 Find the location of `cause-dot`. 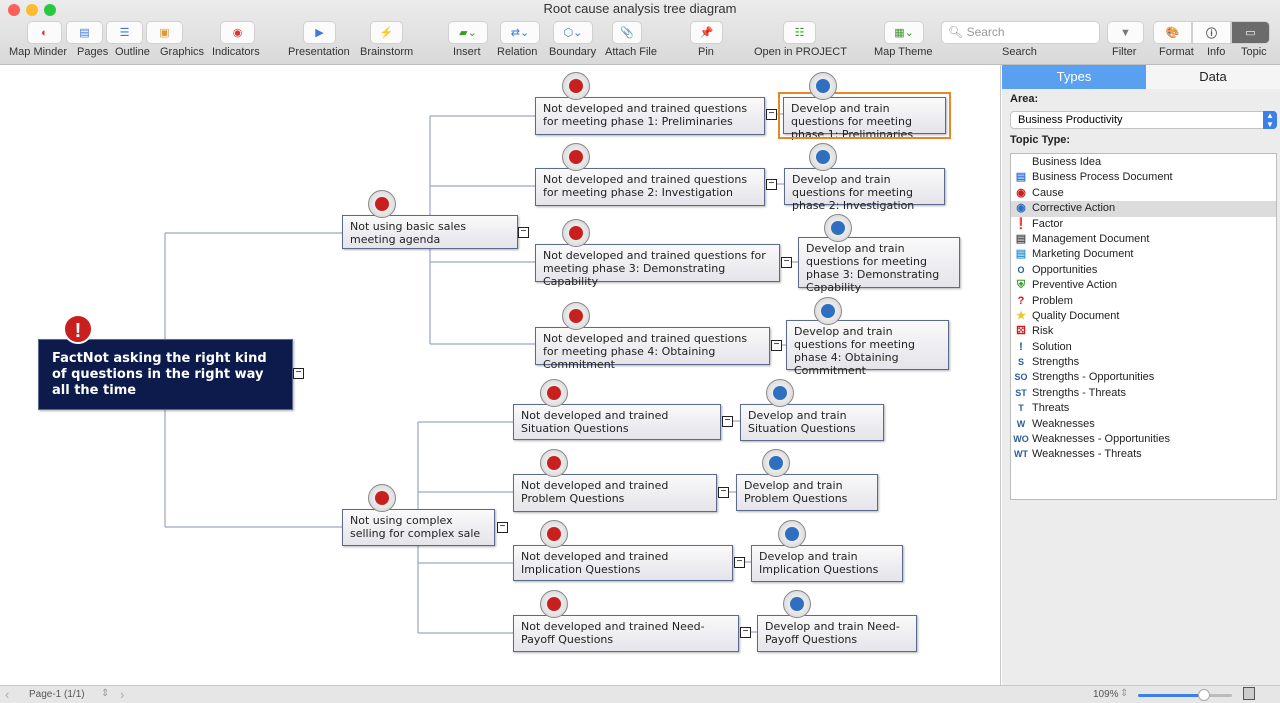

cause-dot is located at coordinates (554, 393).